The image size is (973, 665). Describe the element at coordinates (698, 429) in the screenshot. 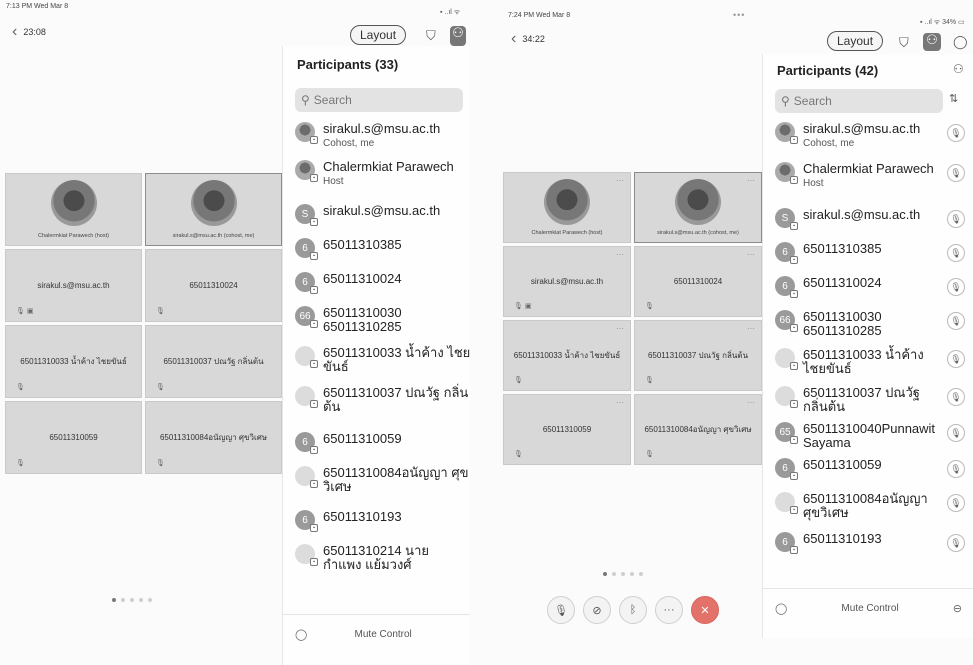

I see `video-tile: 65011310084อนัญญา ศุขวิเศษ 🎙 ···` at that location.